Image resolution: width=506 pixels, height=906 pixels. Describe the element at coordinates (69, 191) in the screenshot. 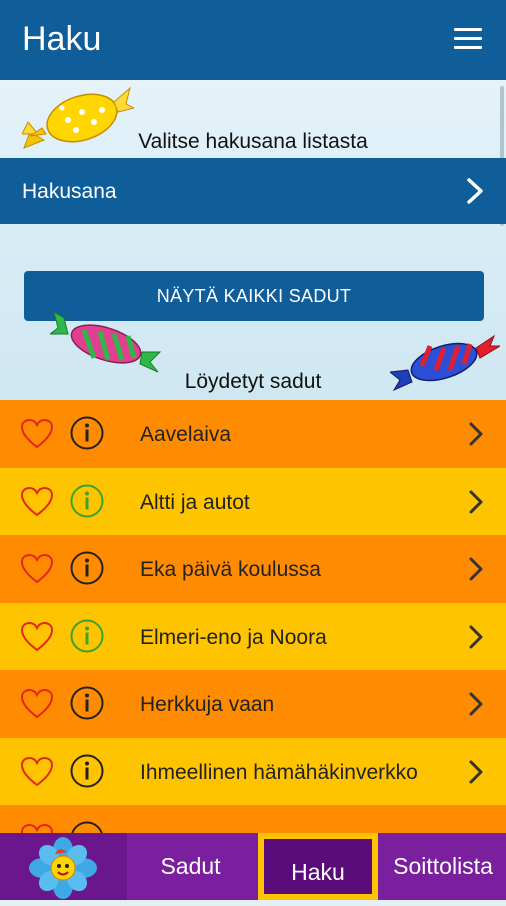

I see `search-term-label: Hakusana` at that location.